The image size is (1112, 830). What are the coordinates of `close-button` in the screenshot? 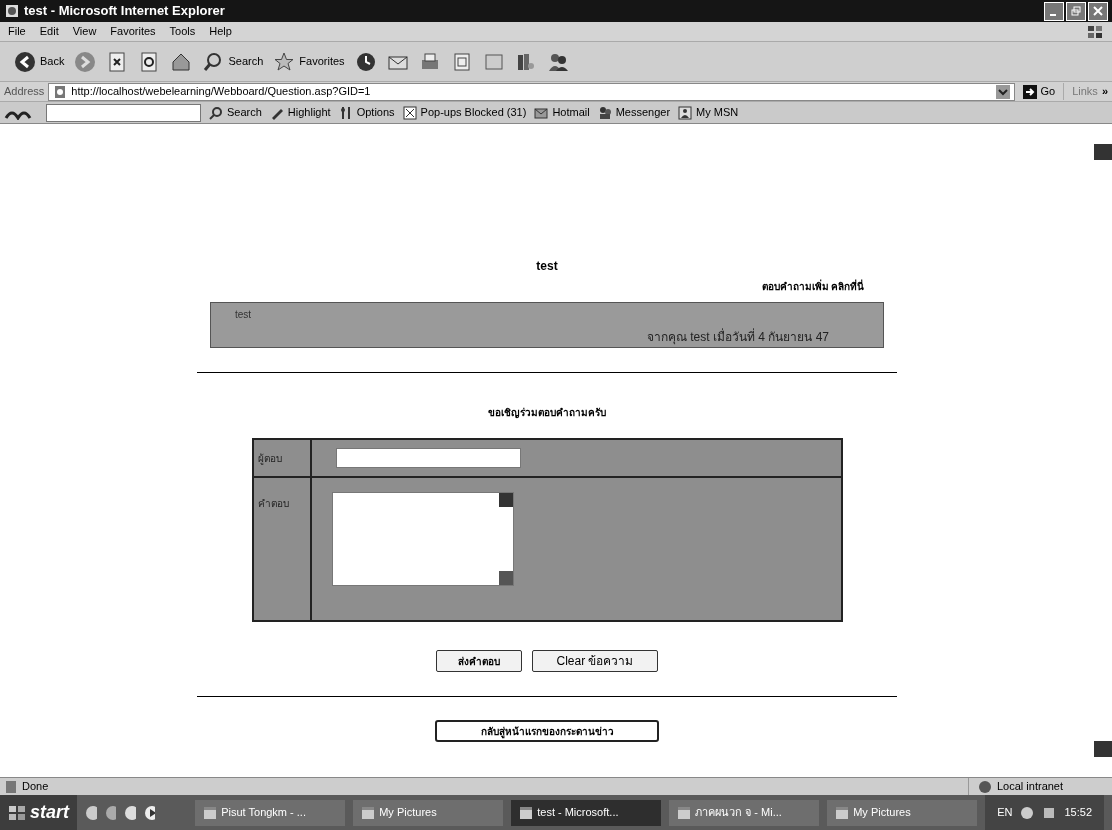 It's located at (1098, 11).